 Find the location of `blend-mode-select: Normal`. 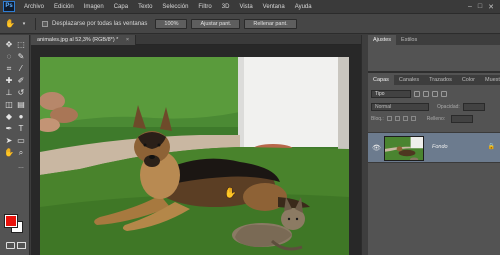

blend-mode-select: Normal is located at coordinates (400, 106).